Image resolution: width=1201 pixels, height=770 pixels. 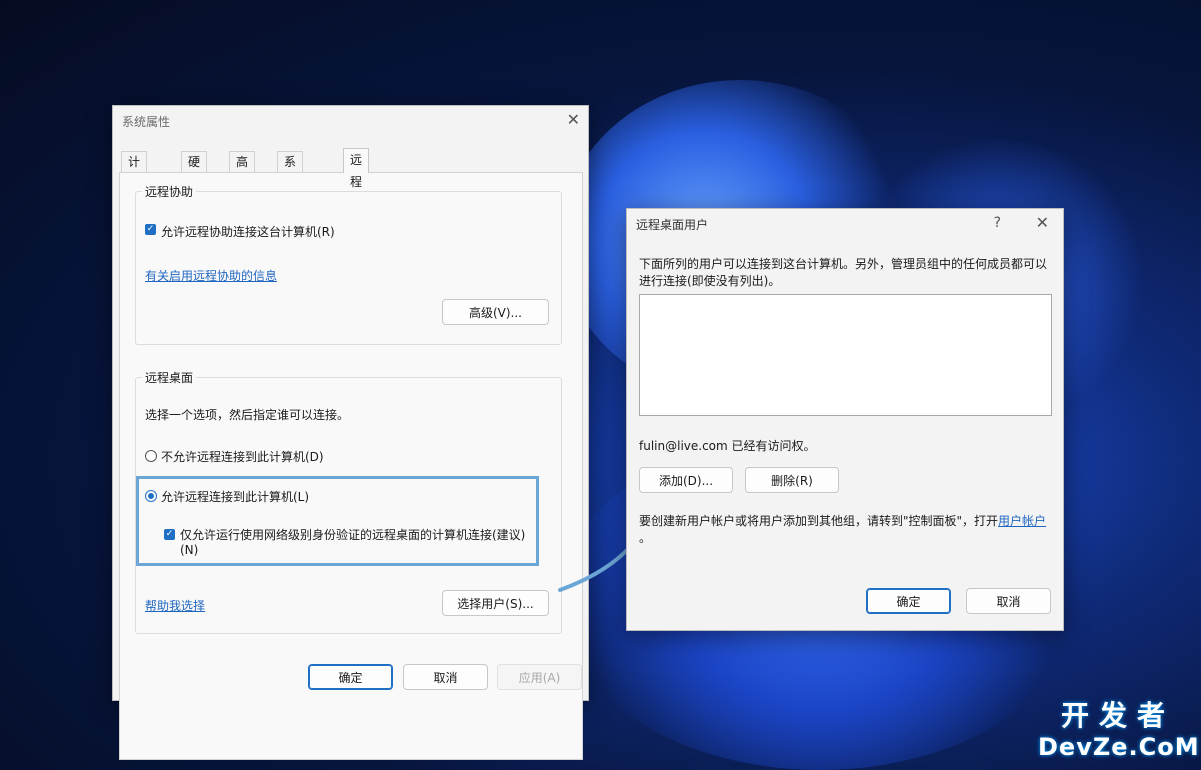 I want to click on tab-hardware: 硬件, so click(x=194, y=170).